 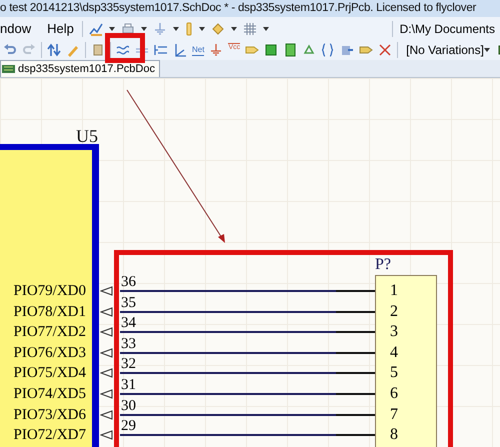 What do you see at coordinates (49, 291) in the screenshot?
I see `pin-name: PIO79/XD0` at bounding box center [49, 291].